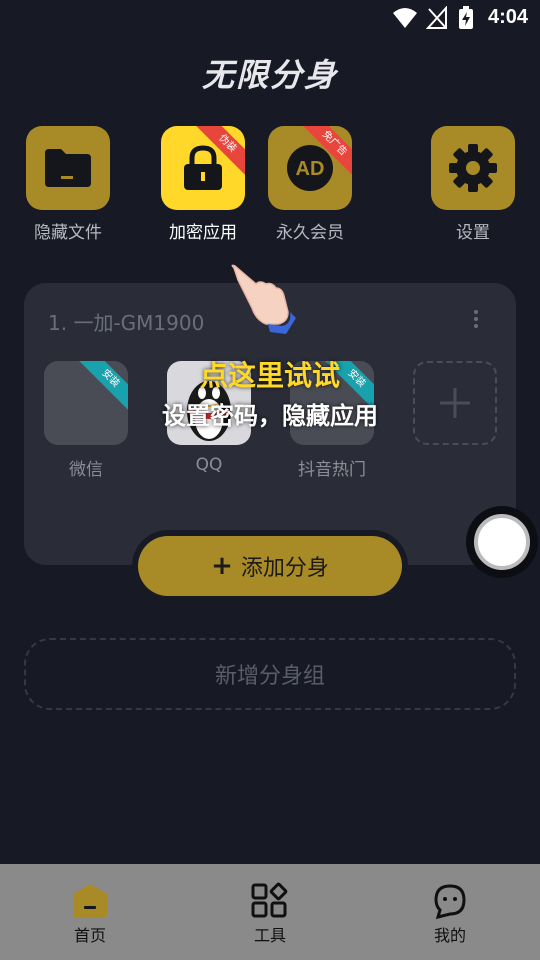  What do you see at coordinates (126, 323) in the screenshot?
I see `group-title: 1. 一加-GM1900` at bounding box center [126, 323].